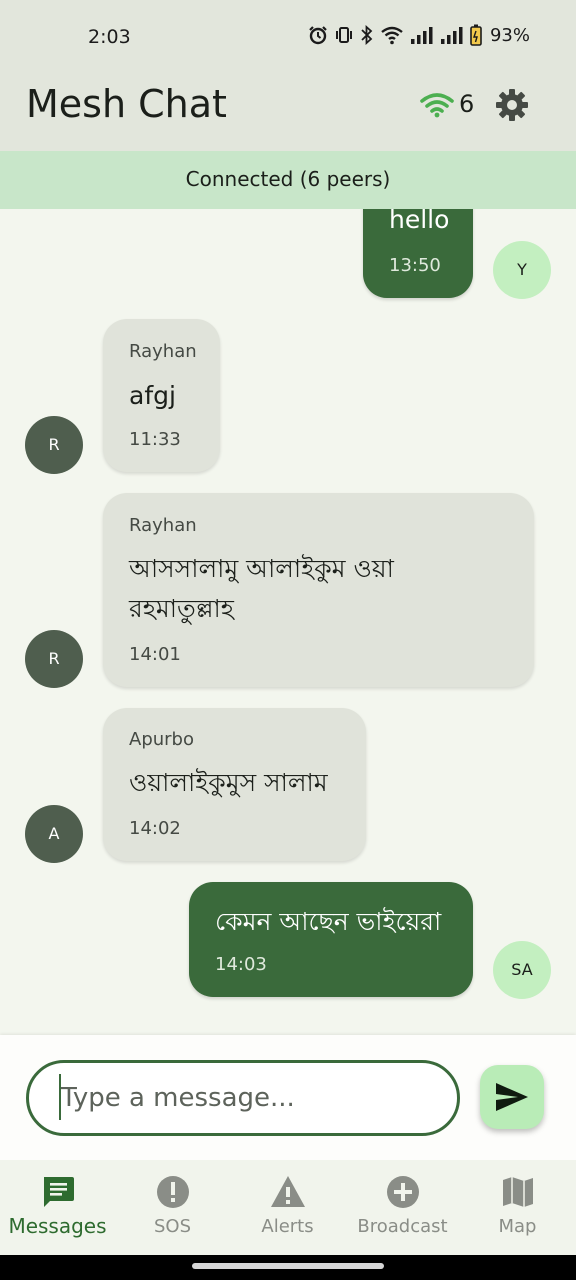  I want to click on gesture-bar, so click(288, 1267).